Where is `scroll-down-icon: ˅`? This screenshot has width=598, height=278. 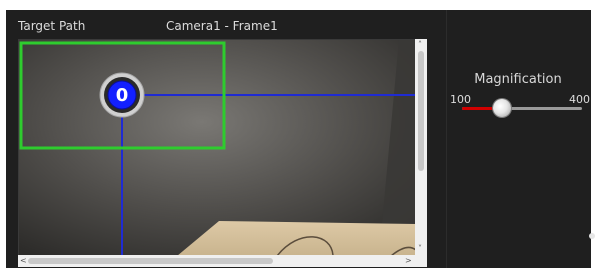 scroll-down-icon: ˅ is located at coordinates (420, 249).